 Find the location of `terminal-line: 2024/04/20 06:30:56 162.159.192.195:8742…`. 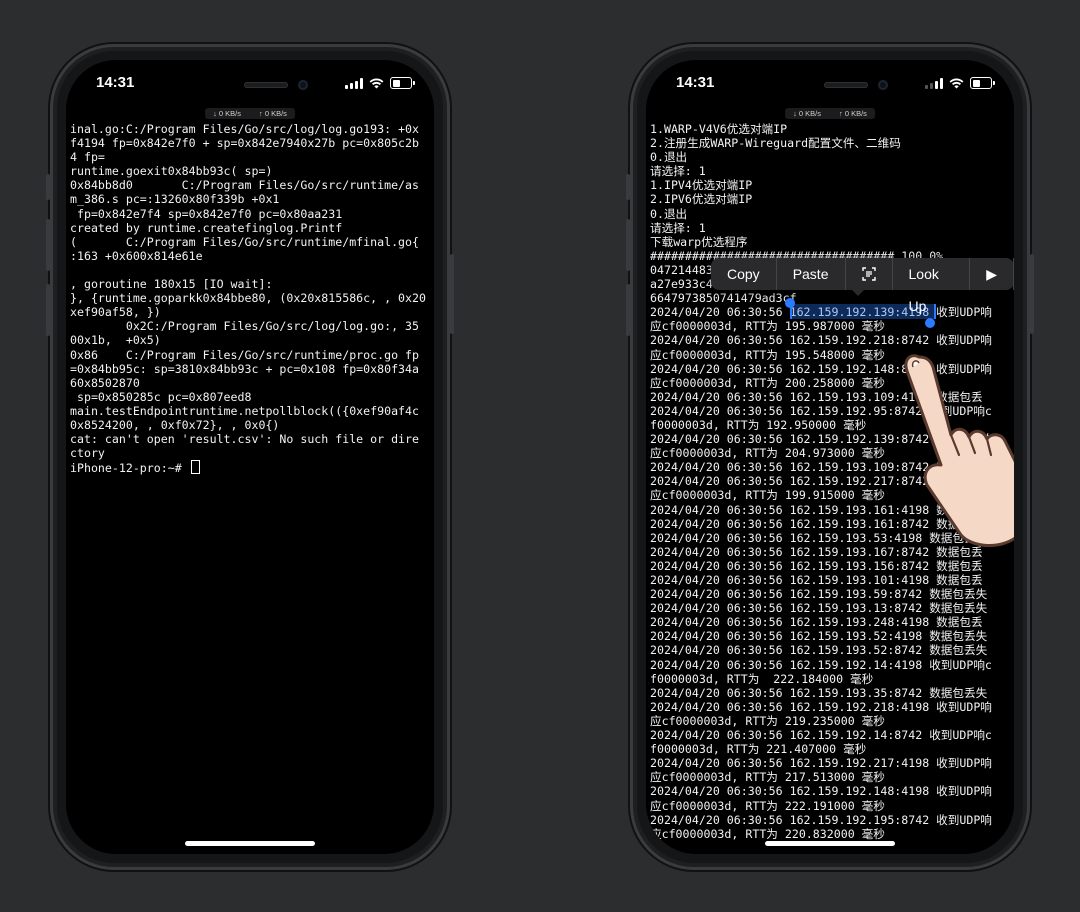

terminal-line: 2024/04/20 06:30:56 162.159.192.195:8742… is located at coordinates (821, 819).